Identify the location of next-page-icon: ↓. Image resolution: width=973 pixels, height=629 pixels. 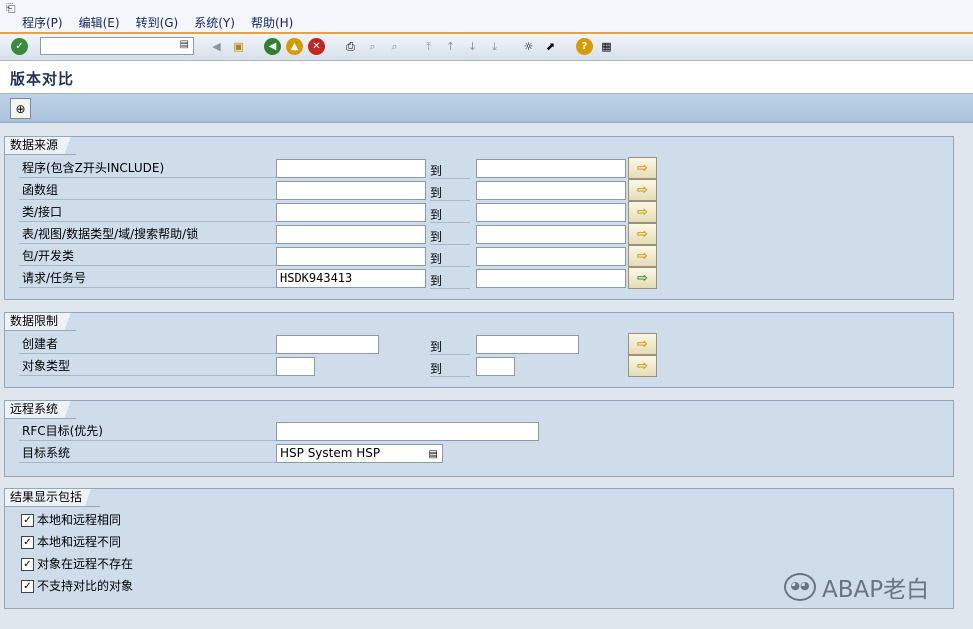
(472, 46).